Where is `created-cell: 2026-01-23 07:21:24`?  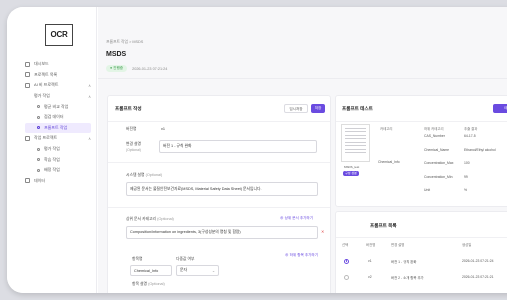 created-cell: 2026-01-23 07:21:24 is located at coordinates (478, 261).